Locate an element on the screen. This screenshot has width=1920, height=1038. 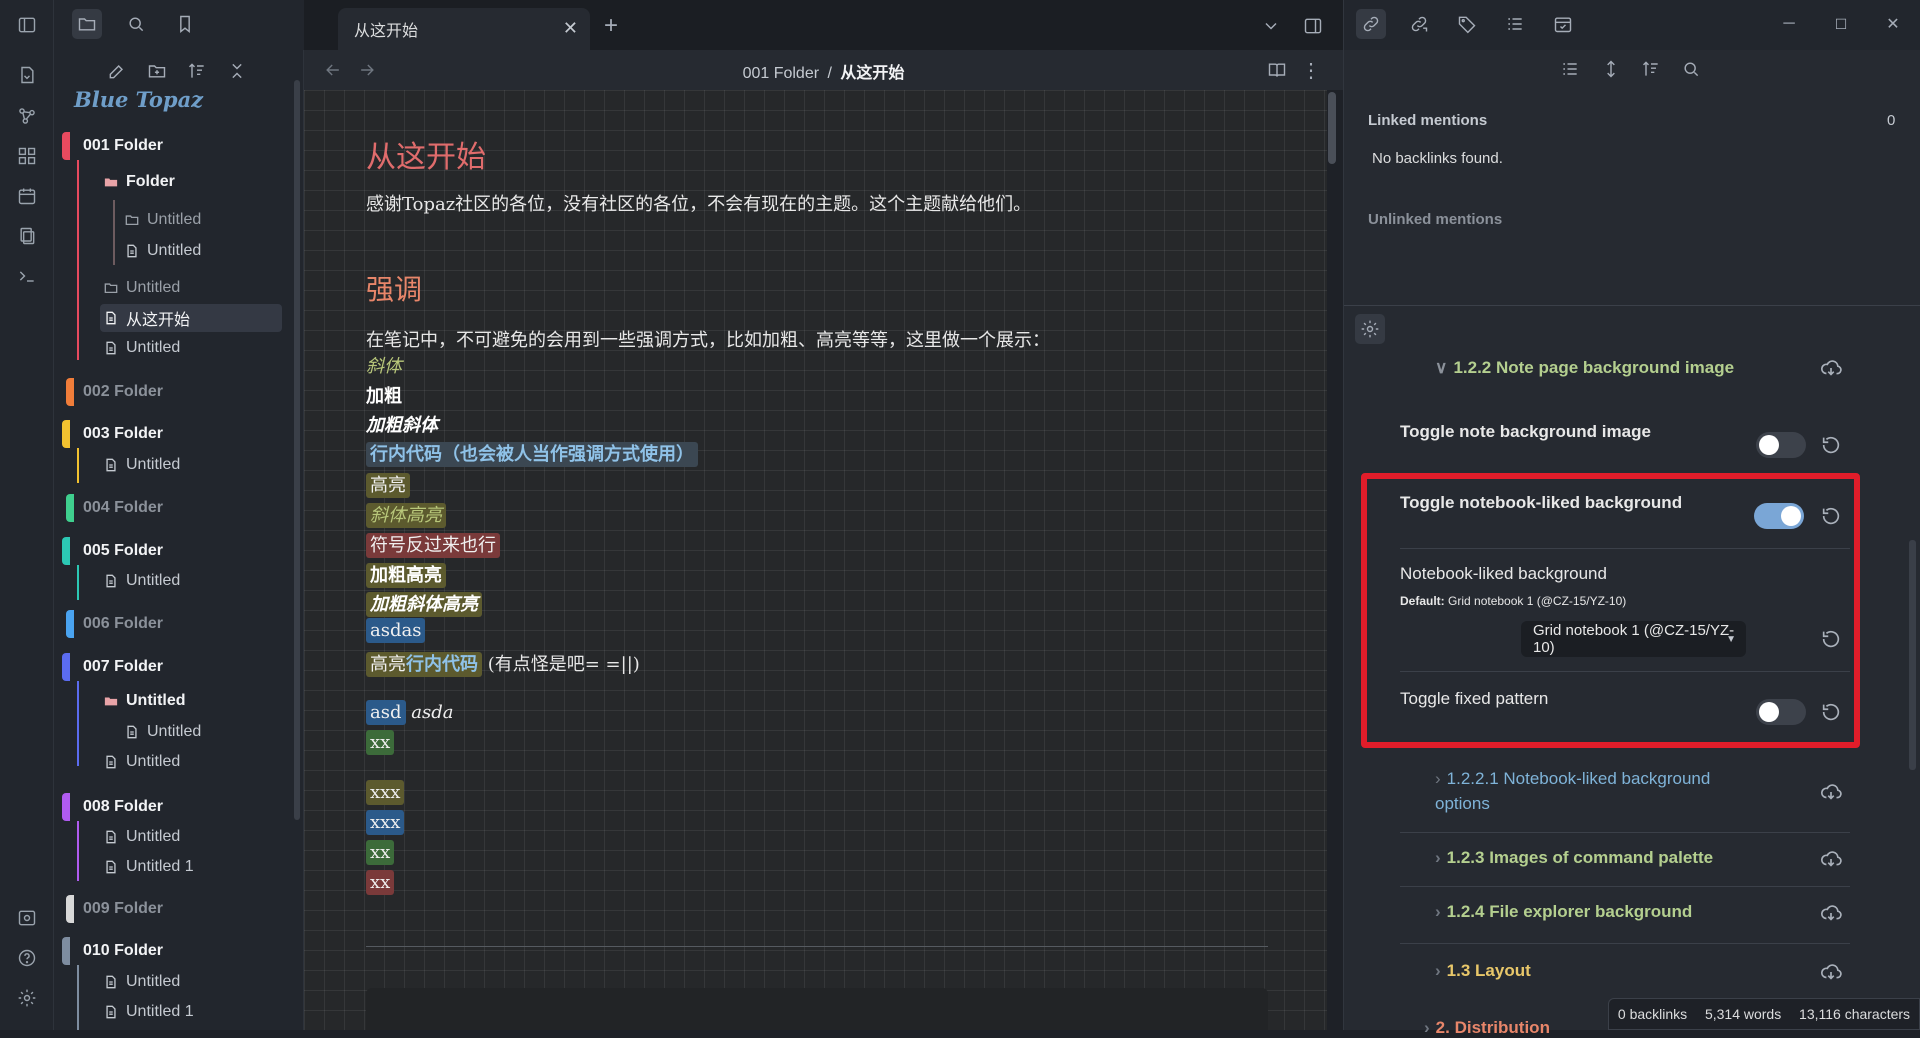
toggle-note-background-switch is located at coordinates (1781, 445).